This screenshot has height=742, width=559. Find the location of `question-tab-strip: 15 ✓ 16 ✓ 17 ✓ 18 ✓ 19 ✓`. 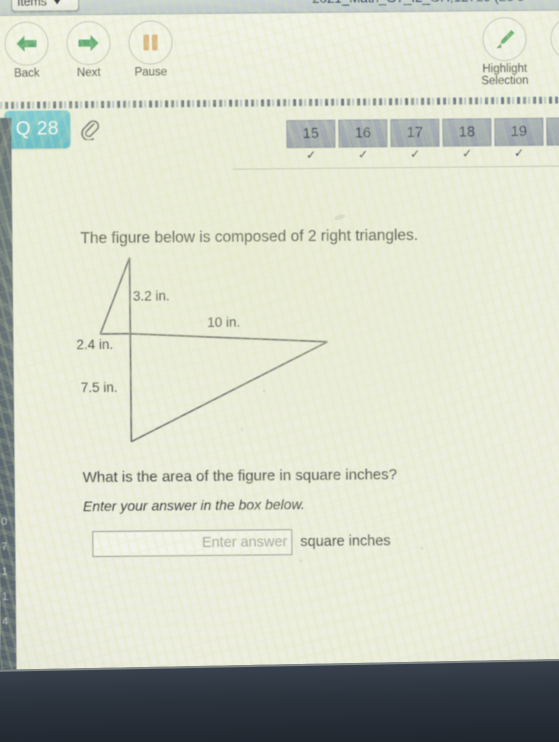

question-tab-strip: 15 ✓ 16 ✓ 17 ✓ 18 ✓ 19 ✓ is located at coordinates (422, 139).